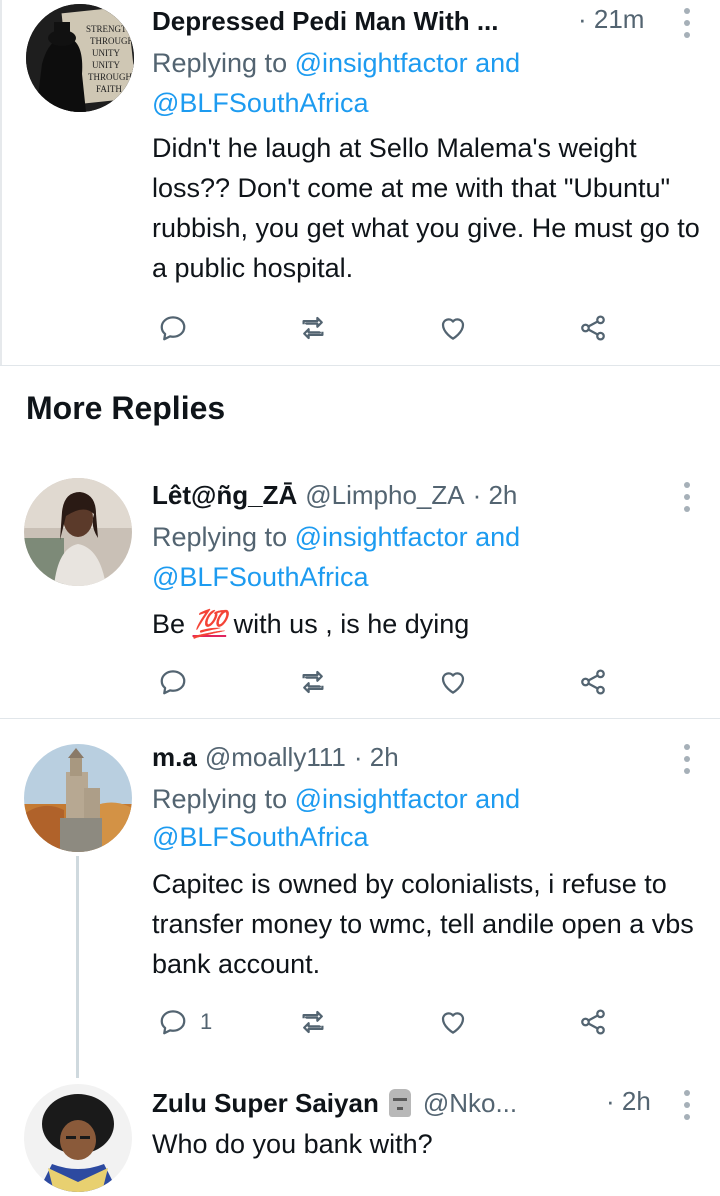  What do you see at coordinates (126, 408) in the screenshot?
I see `more-replies-heading: More Replies` at bounding box center [126, 408].